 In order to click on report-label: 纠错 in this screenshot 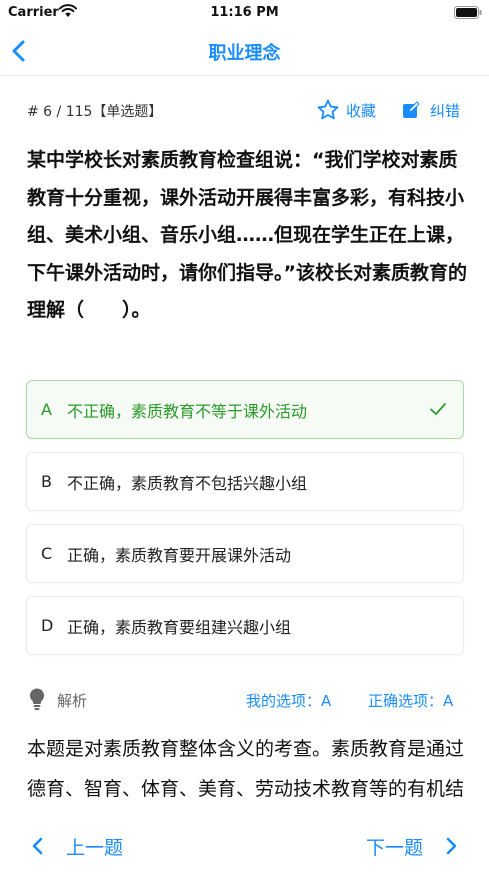, I will do `click(445, 110)`.